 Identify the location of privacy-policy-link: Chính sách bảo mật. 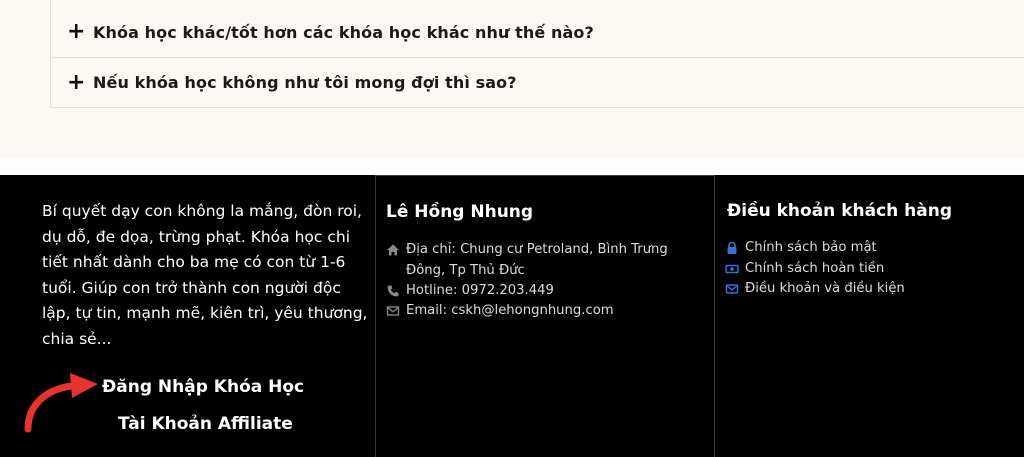
(801, 248).